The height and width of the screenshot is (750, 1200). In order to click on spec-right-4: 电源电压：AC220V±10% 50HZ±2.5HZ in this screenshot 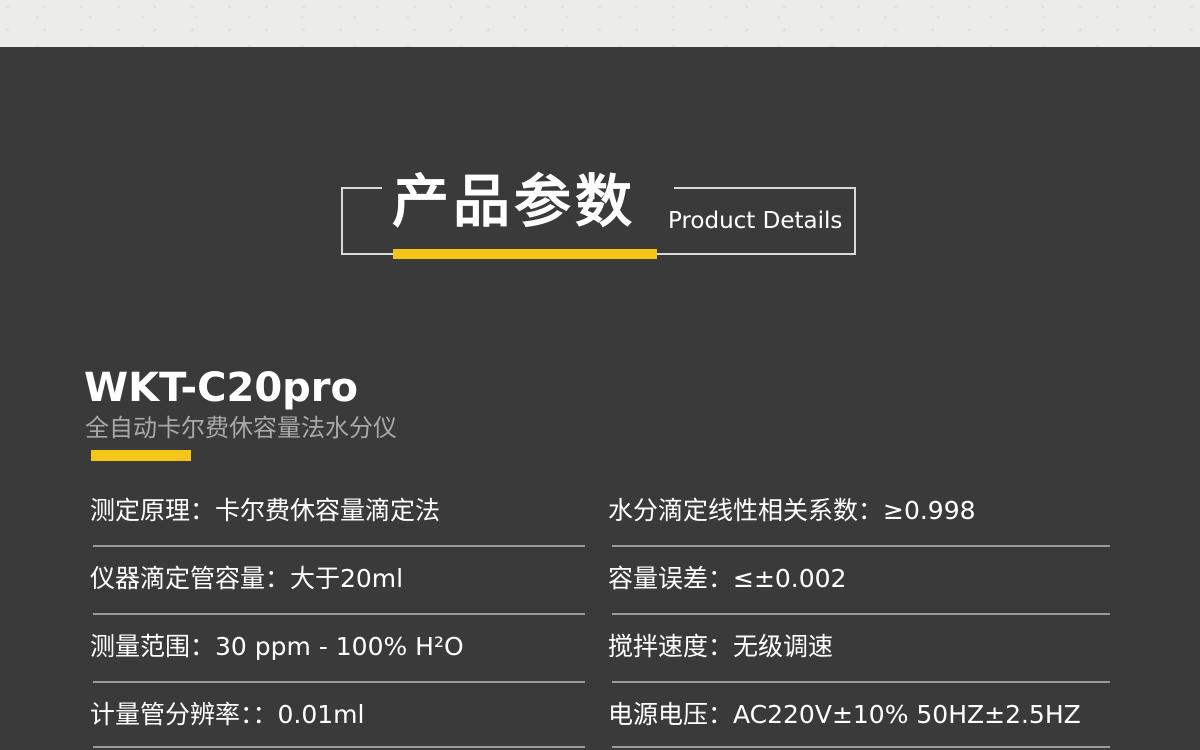, I will do `click(844, 714)`.